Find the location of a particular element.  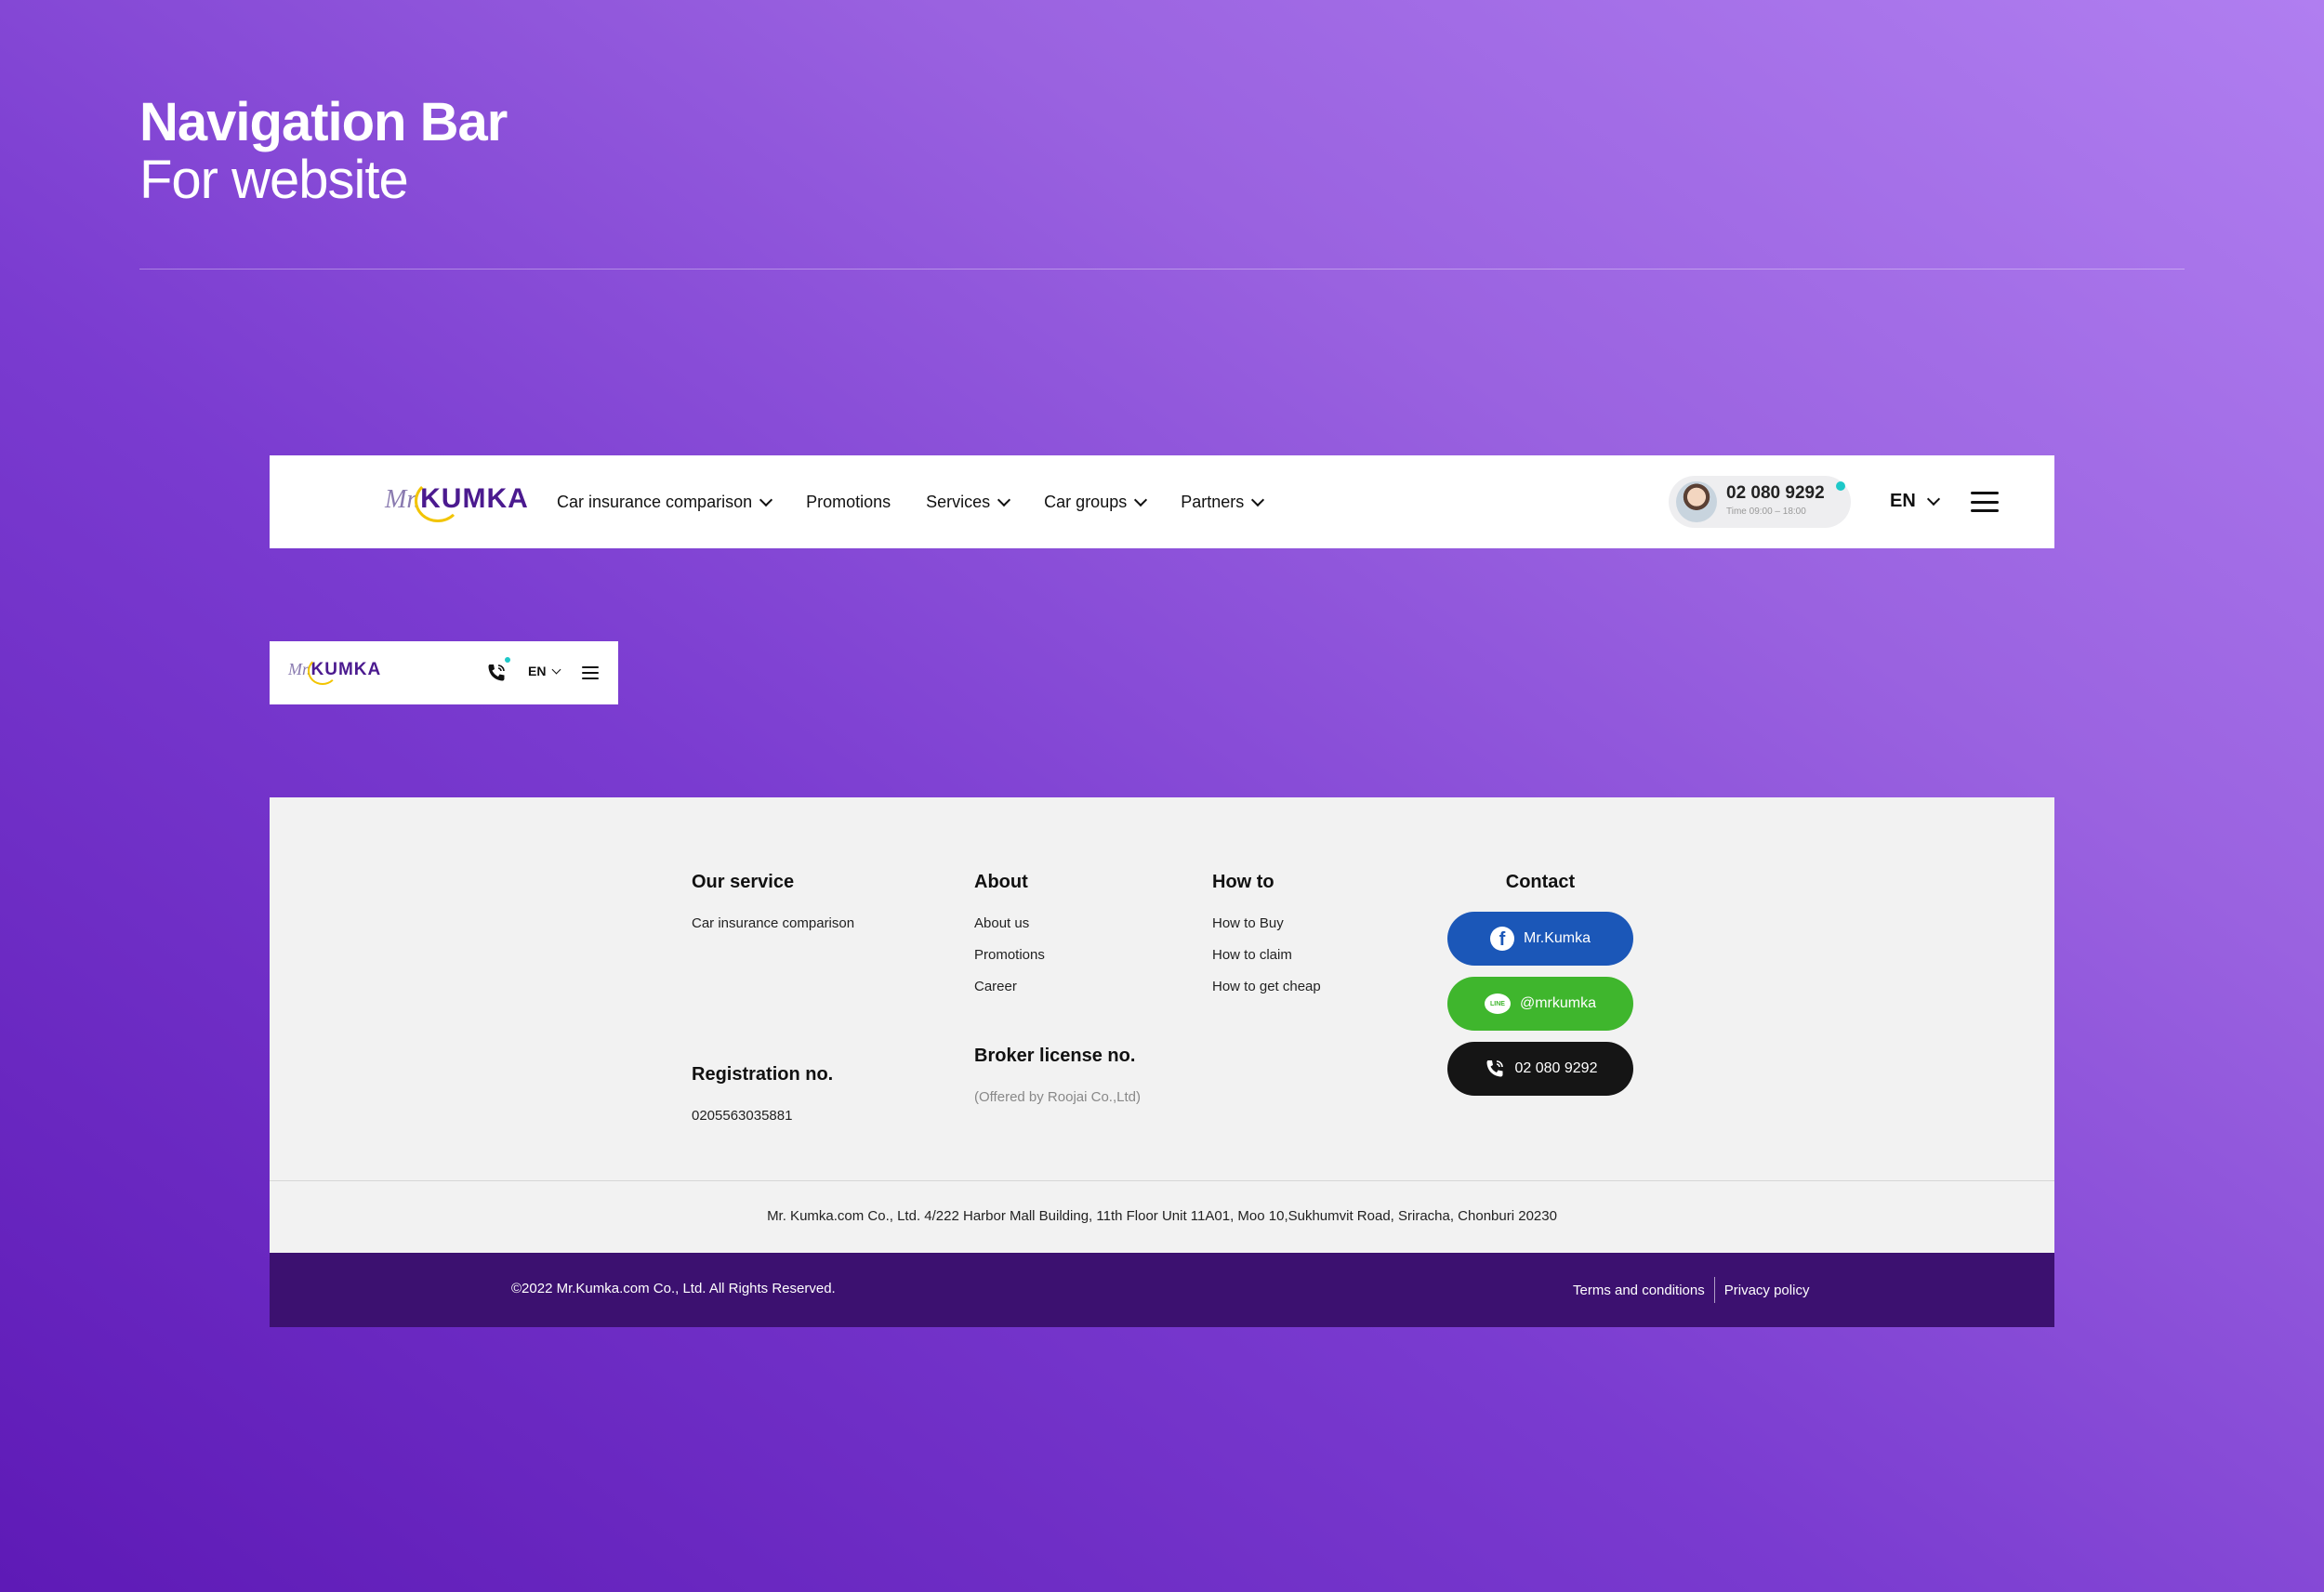

footer-link-car-insurance-comparison: Car insurance comparison is located at coordinates (773, 923).